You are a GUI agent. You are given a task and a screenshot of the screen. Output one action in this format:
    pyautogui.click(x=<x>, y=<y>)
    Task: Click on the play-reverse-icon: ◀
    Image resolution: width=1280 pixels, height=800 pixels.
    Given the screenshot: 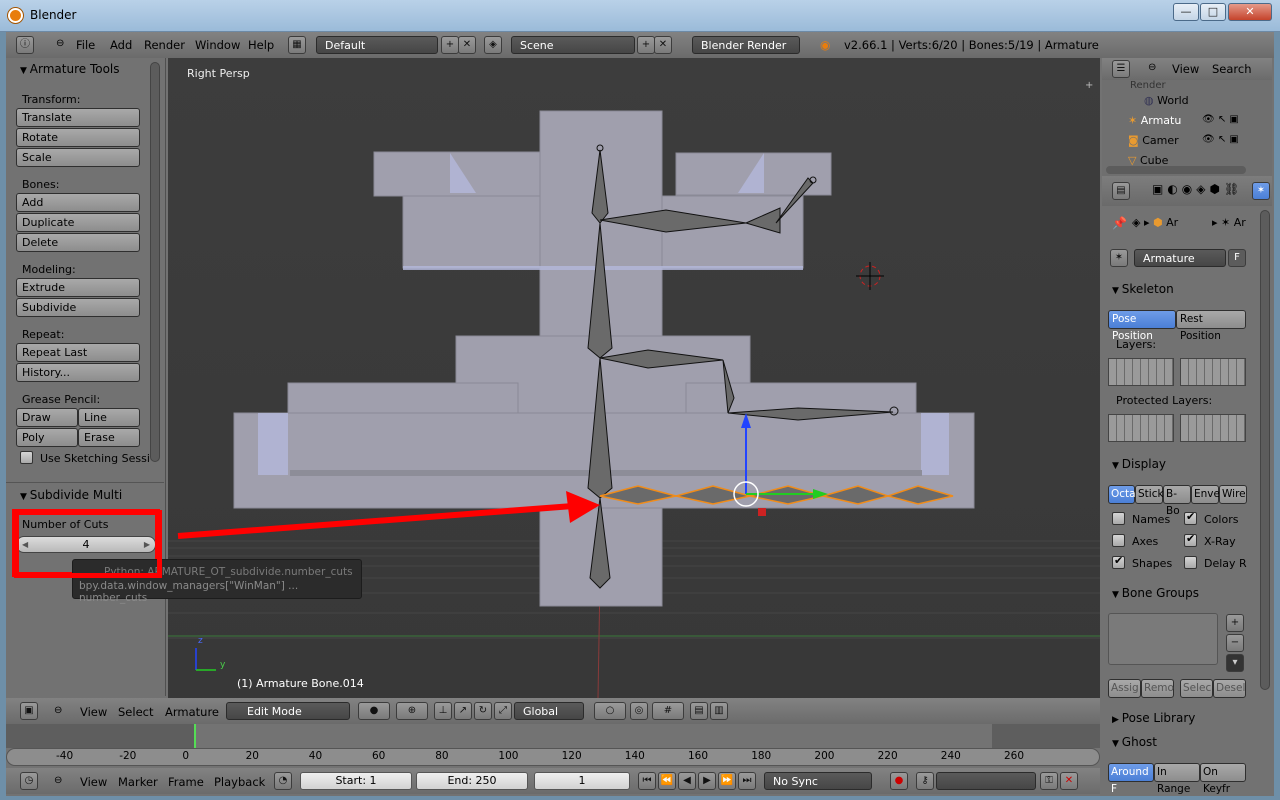 What is the action you would take?
    pyautogui.click(x=687, y=781)
    